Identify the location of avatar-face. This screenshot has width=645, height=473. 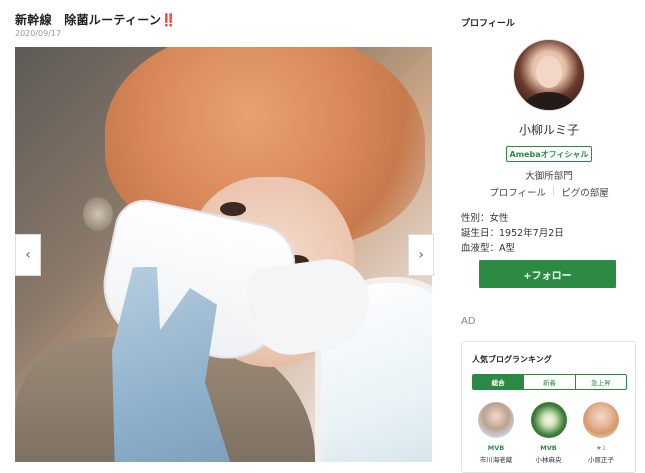
(549, 72).